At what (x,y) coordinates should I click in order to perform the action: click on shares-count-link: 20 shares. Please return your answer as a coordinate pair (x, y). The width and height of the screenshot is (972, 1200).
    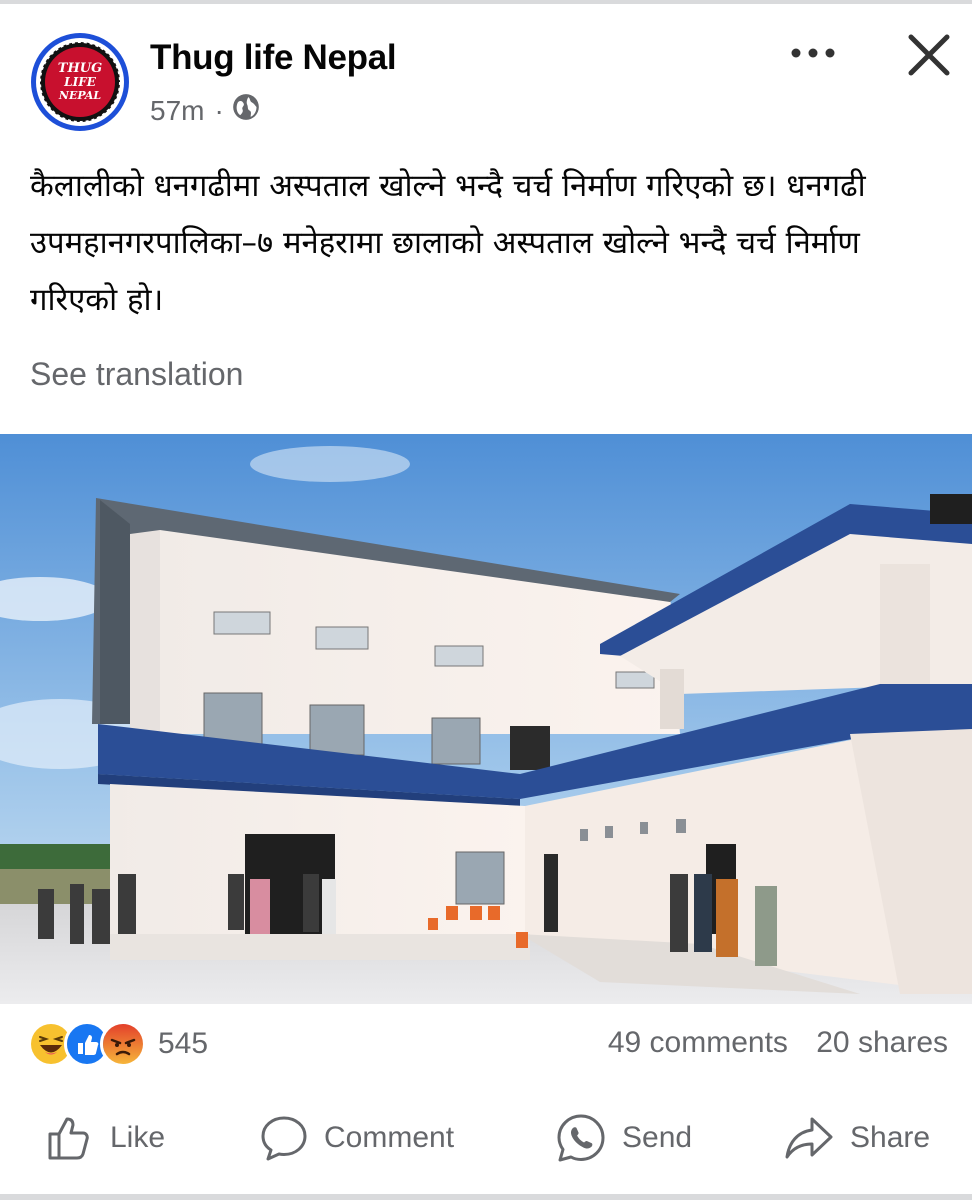
    Looking at the image, I should click on (882, 1042).